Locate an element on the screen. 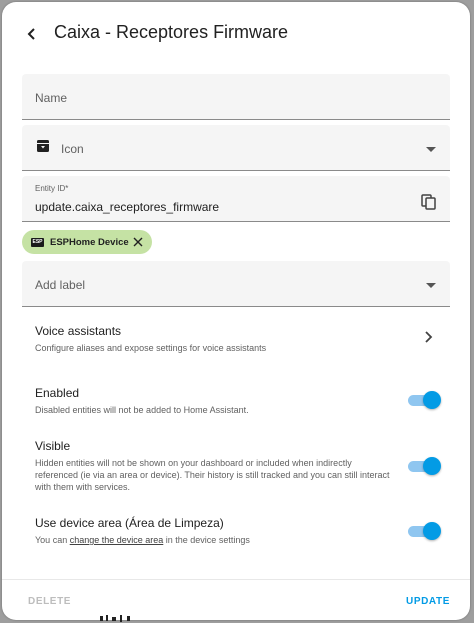 The image size is (474, 623). voice-assistants-title: Voice assistants is located at coordinates (78, 331).